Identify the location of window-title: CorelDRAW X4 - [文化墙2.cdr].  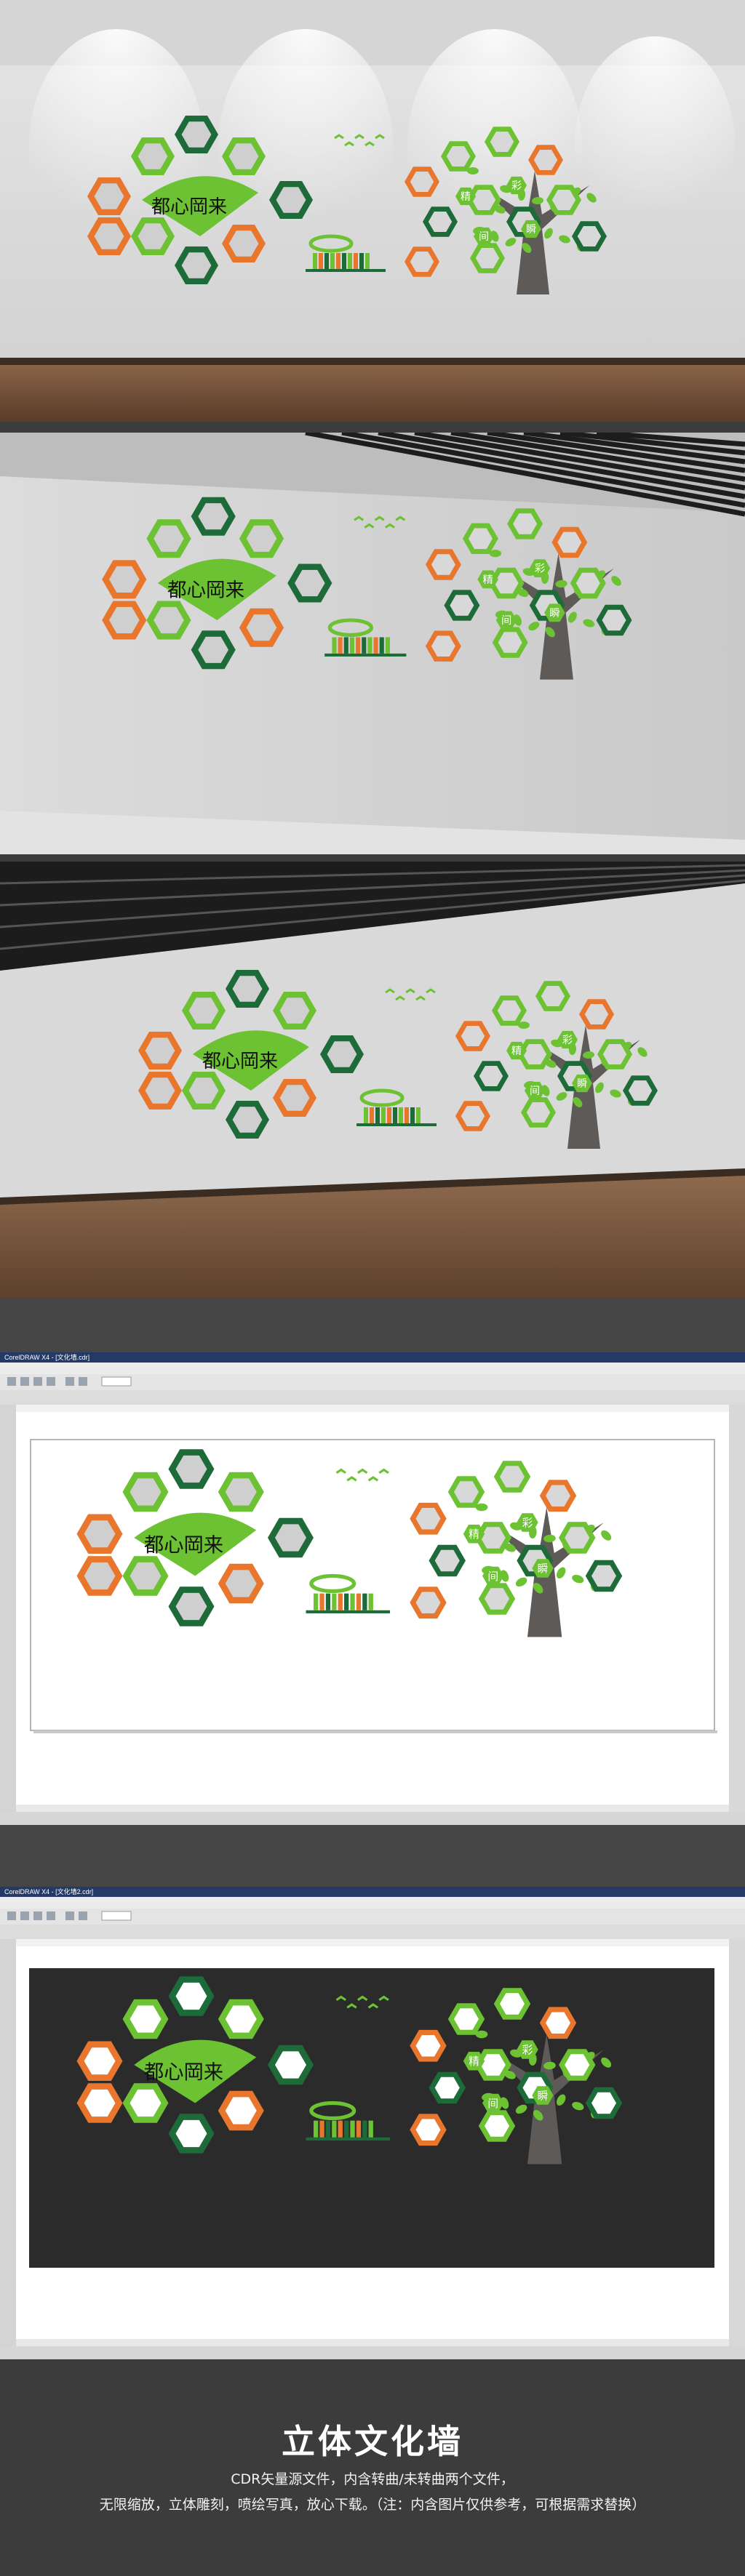
(48, 1891).